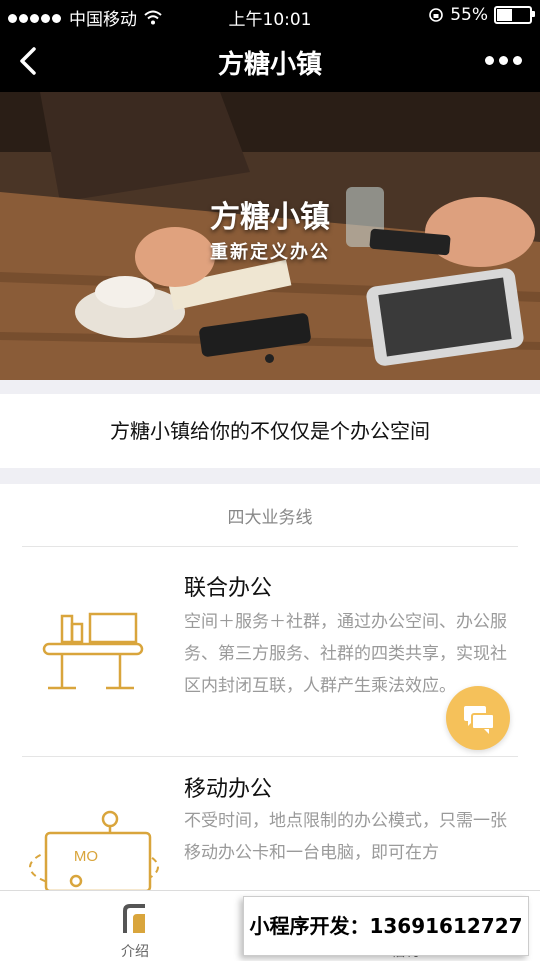 This screenshot has width=540, height=961. Describe the element at coordinates (270, 217) in the screenshot. I see `banner-title: 方糖小镇` at that location.